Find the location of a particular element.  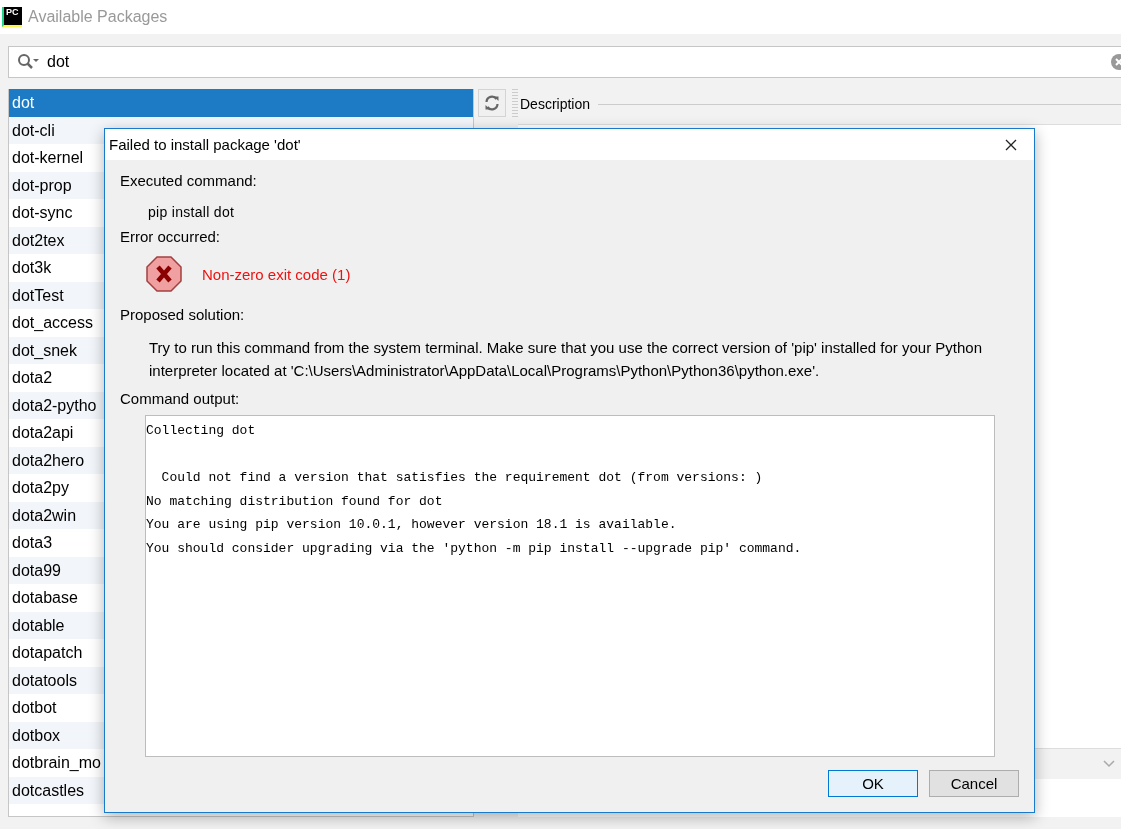

search-icon is located at coordinates (29, 62).